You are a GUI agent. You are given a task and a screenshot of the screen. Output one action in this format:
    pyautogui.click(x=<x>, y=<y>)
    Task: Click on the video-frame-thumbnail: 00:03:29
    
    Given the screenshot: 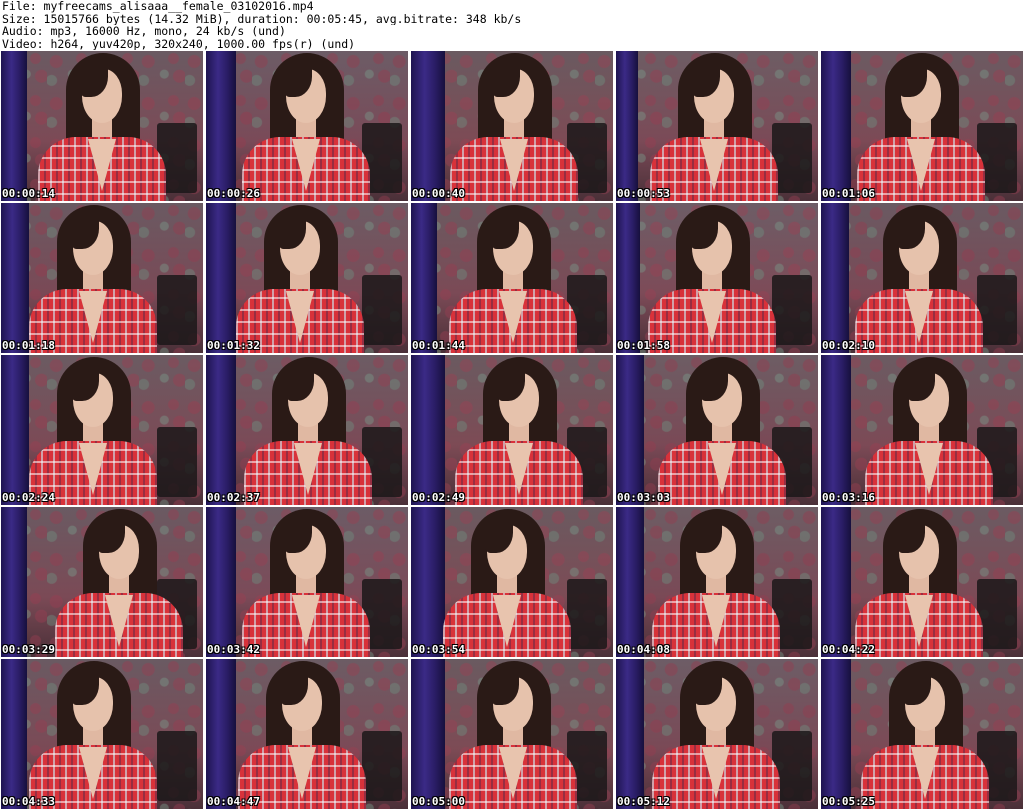 What is the action you would take?
    pyautogui.click(x=102, y=582)
    